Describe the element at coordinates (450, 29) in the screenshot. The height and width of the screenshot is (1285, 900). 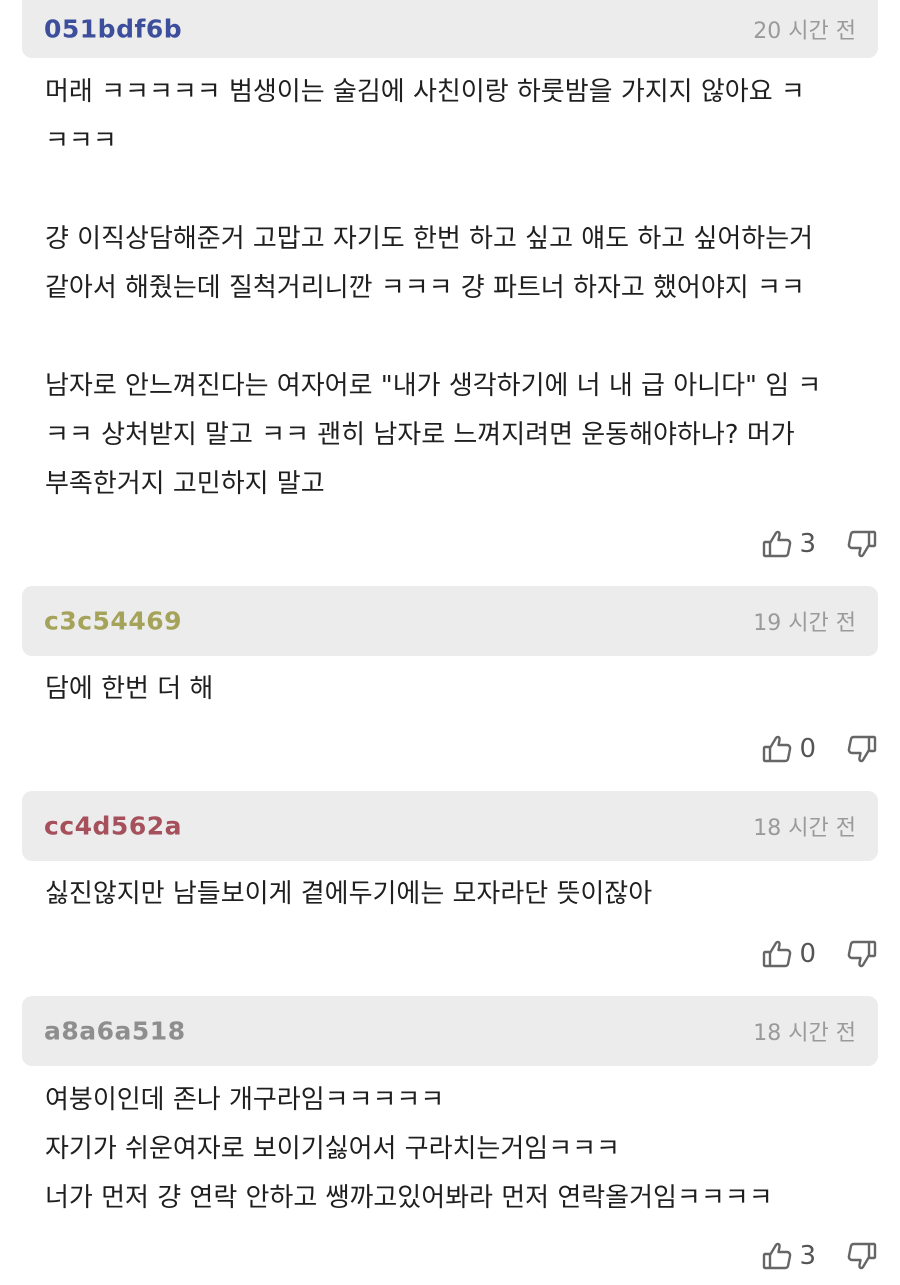
I see `comment-header: 051bdf6b 20 시간 전` at that location.